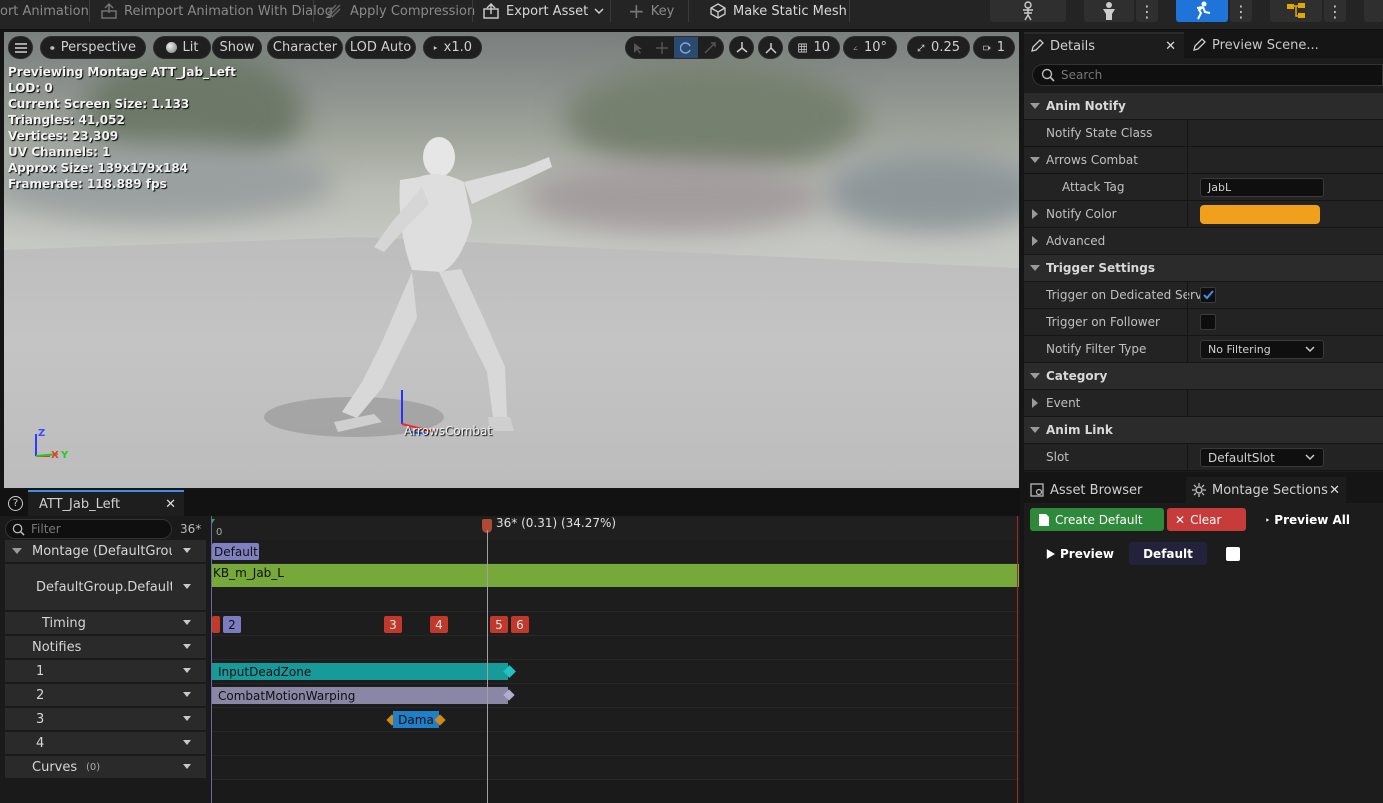  Describe the element at coordinates (1208, 295) in the screenshot. I see `trigger-dedicated-checkbox` at that location.